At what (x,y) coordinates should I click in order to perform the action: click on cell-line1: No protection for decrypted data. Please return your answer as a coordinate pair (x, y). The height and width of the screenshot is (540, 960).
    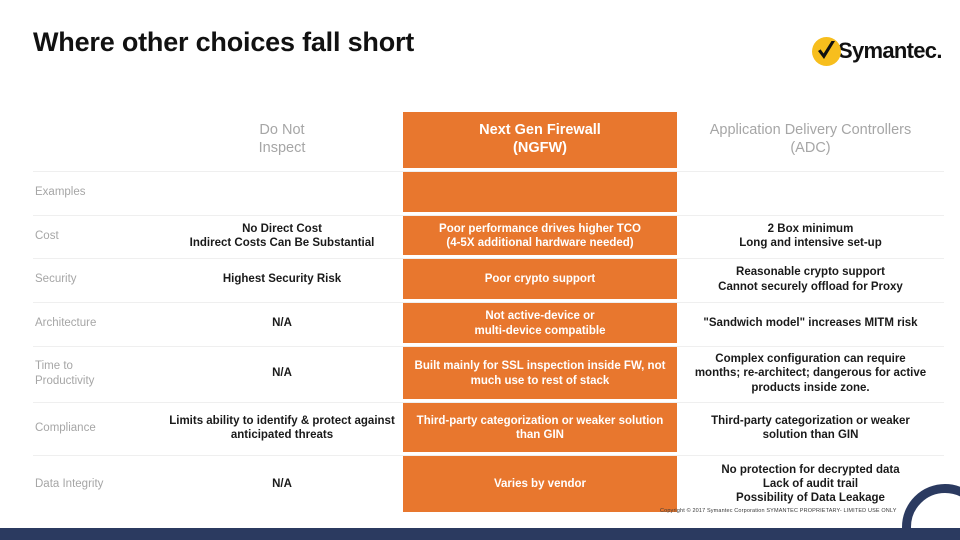
    Looking at the image, I should click on (810, 469).